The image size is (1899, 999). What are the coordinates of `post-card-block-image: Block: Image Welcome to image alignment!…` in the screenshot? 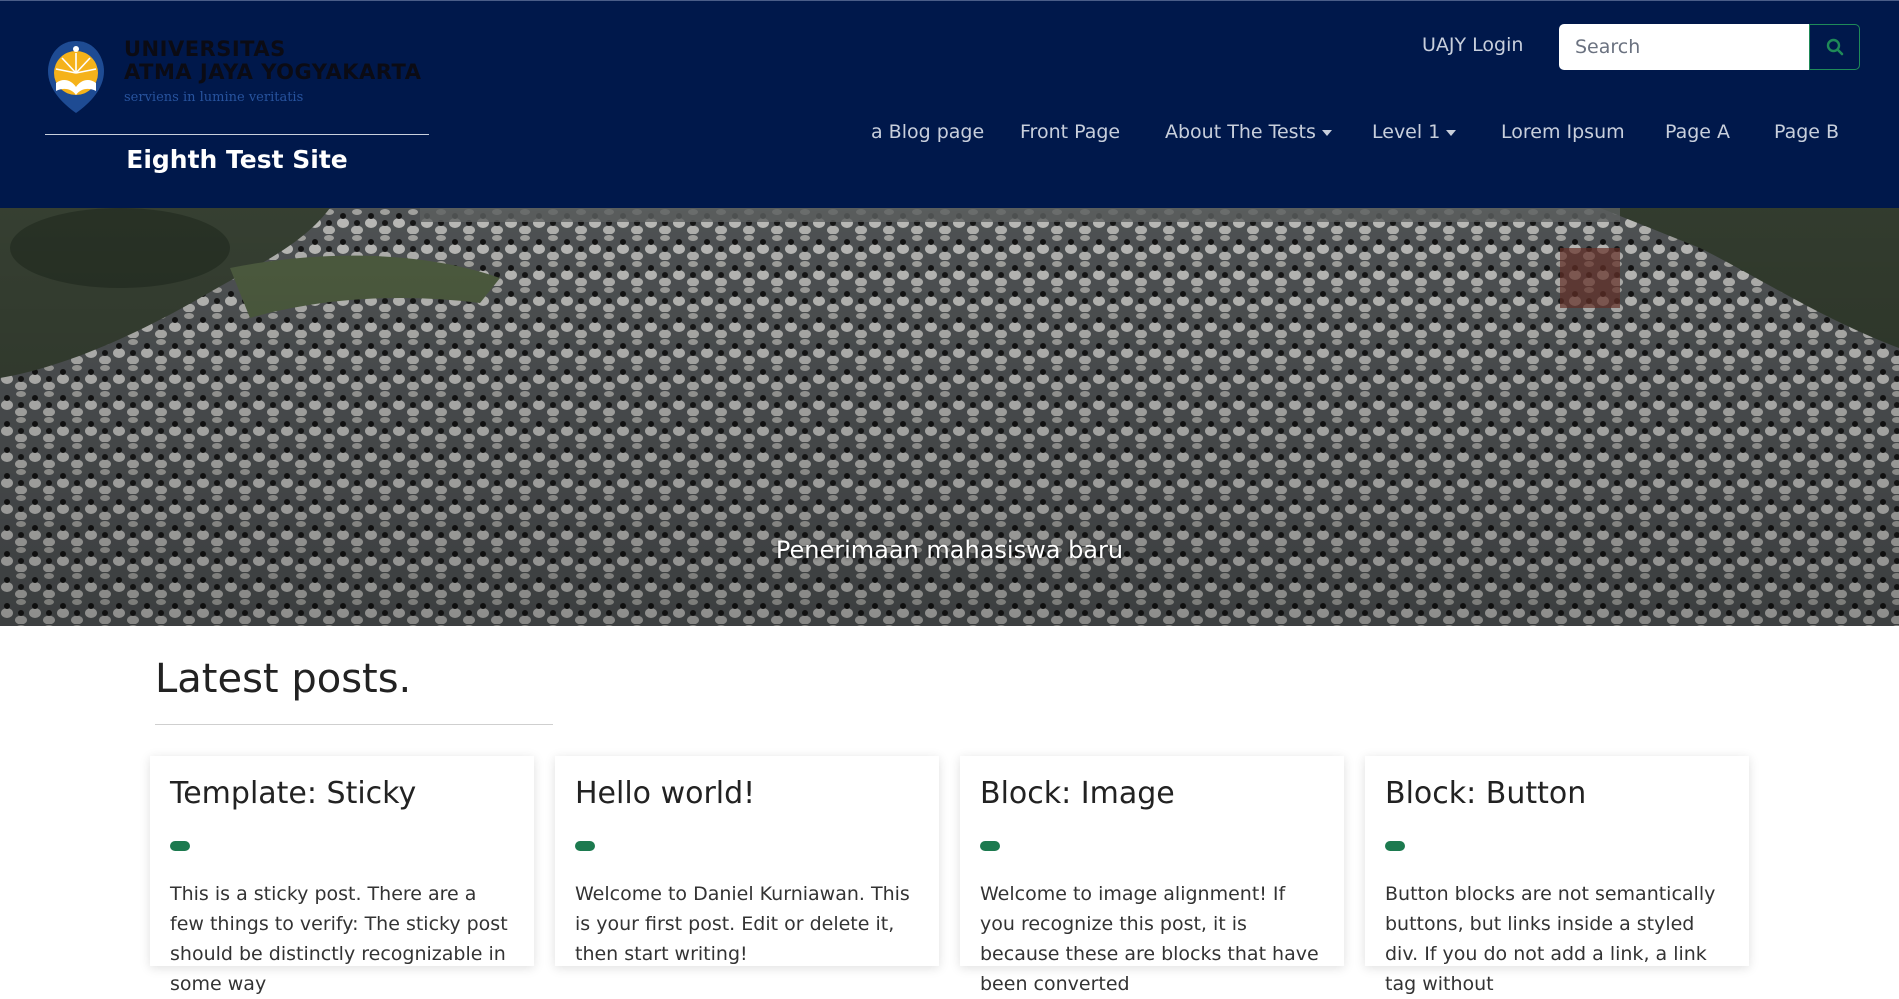 It's located at (1152, 875).